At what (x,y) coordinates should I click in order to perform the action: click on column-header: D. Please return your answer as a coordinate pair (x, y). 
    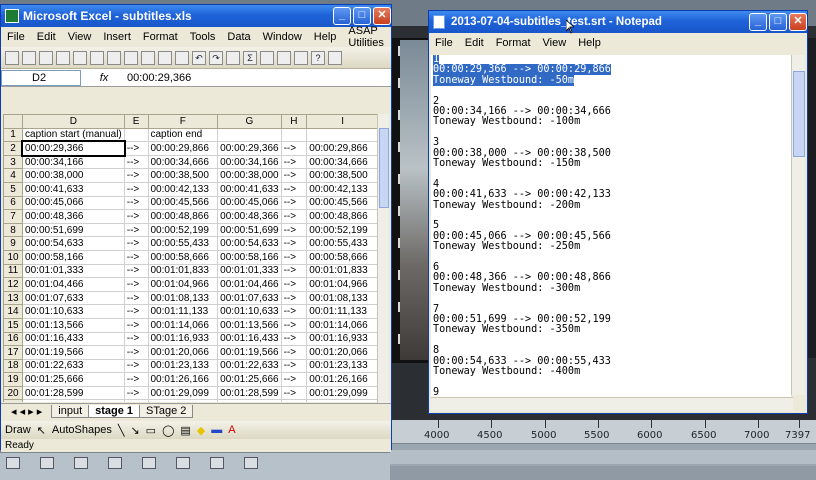
    Looking at the image, I should click on (73, 121).